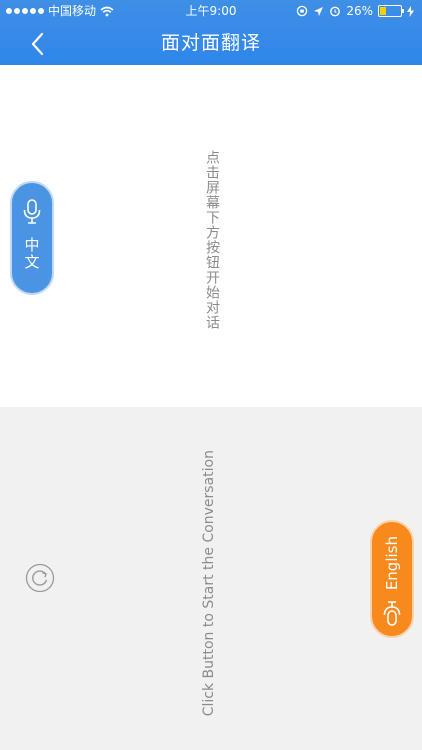 Image resolution: width=422 pixels, height=750 pixels. Describe the element at coordinates (211, 11) in the screenshot. I see `status-bar: 中国移动 上午9:00 26%` at that location.